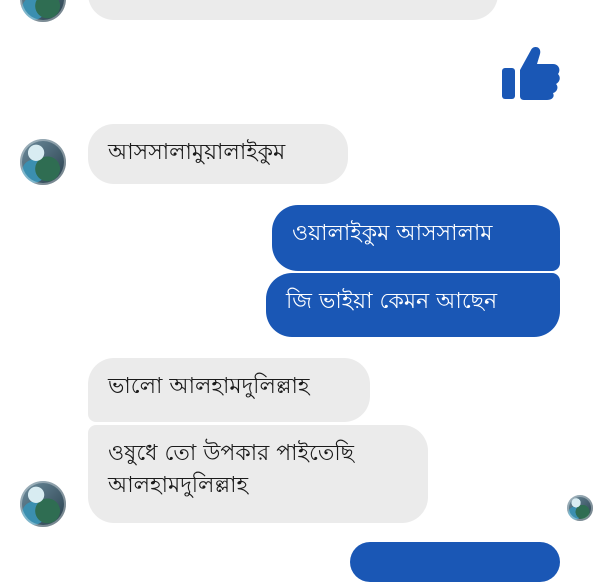 Image resolution: width=600 pixels, height=582 pixels. What do you see at coordinates (258, 474) in the screenshot?
I see `message-bubble-incoming: ওষুধে তো উপকার পাইতেছি আলহামদুলিল্লাহ` at bounding box center [258, 474].